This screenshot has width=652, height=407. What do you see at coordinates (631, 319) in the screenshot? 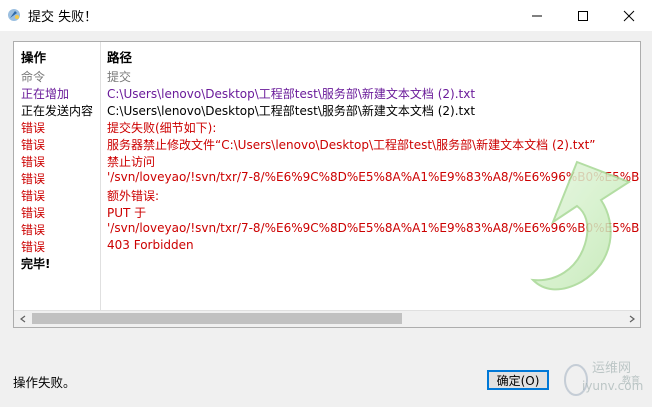
I see `scroll-right-icon` at bounding box center [631, 319].